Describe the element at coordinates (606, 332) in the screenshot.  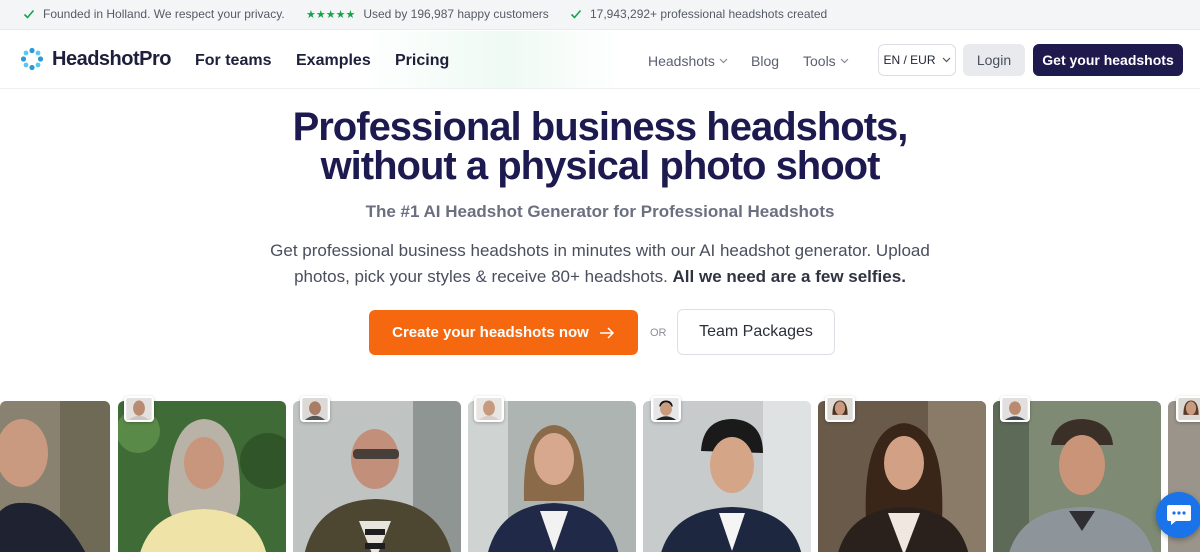
I see `arrow-right-icon` at that location.